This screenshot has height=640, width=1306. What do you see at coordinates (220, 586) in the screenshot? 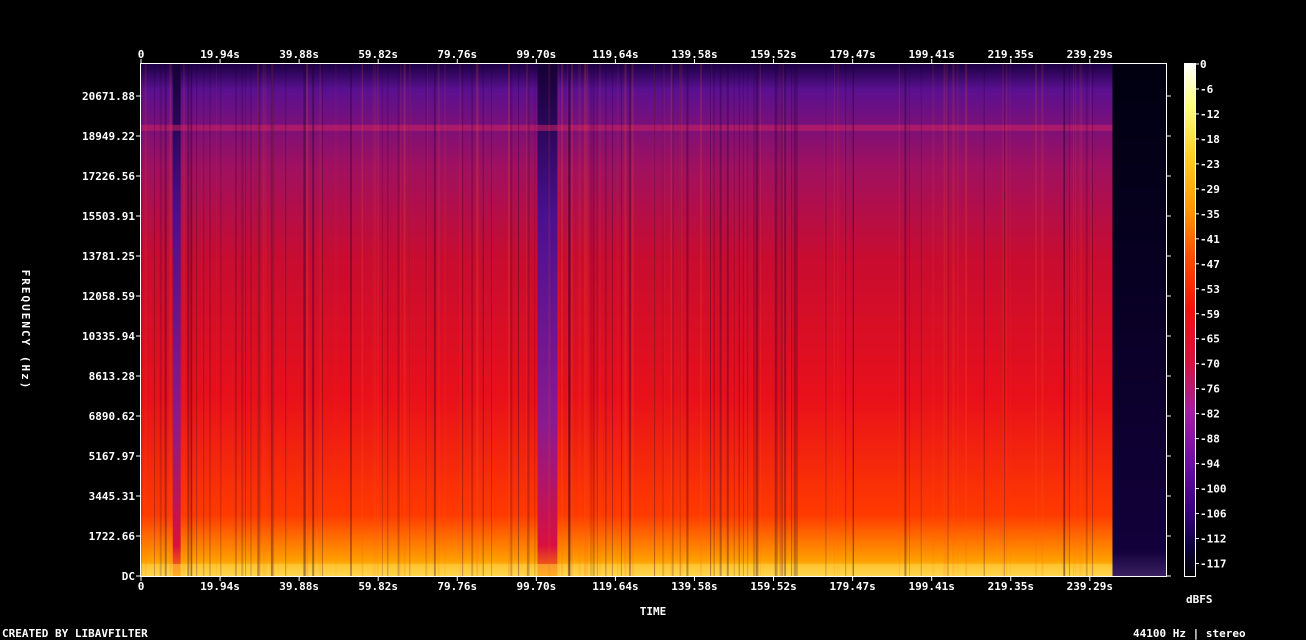
I see `x-tick-label: 19.94s` at bounding box center [220, 586].